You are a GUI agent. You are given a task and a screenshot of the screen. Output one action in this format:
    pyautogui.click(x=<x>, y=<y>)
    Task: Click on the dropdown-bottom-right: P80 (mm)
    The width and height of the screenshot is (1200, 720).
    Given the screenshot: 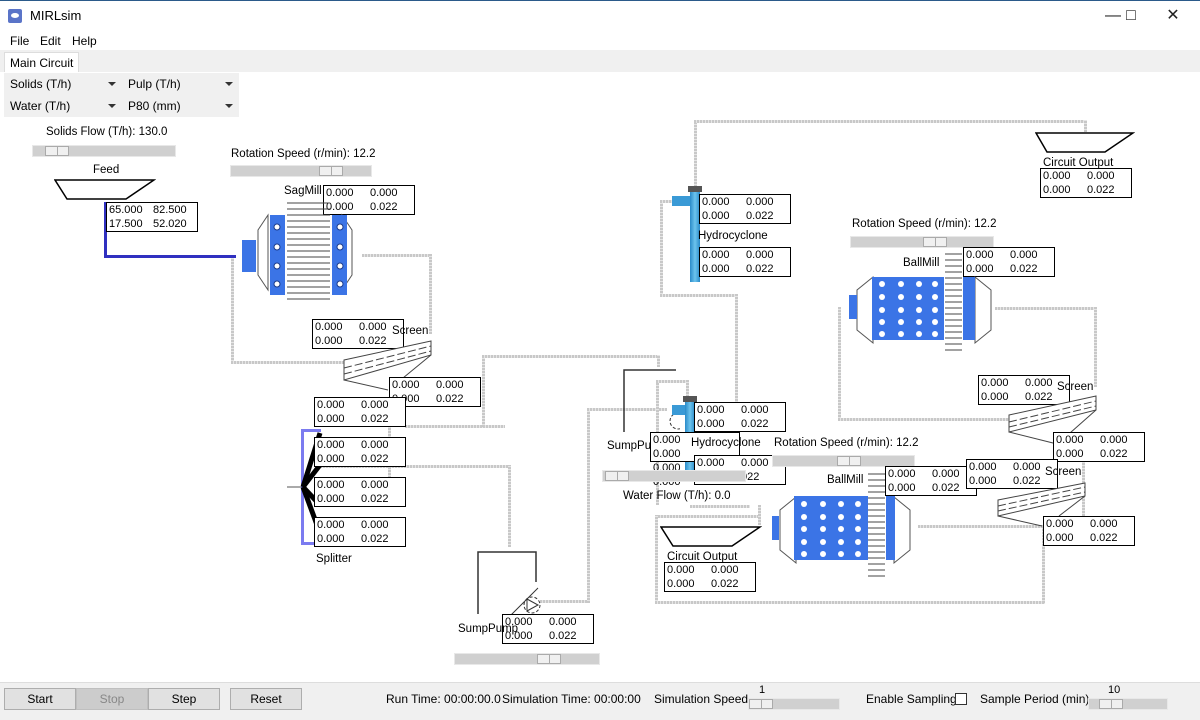 What is the action you would take?
    pyautogui.click(x=180, y=106)
    